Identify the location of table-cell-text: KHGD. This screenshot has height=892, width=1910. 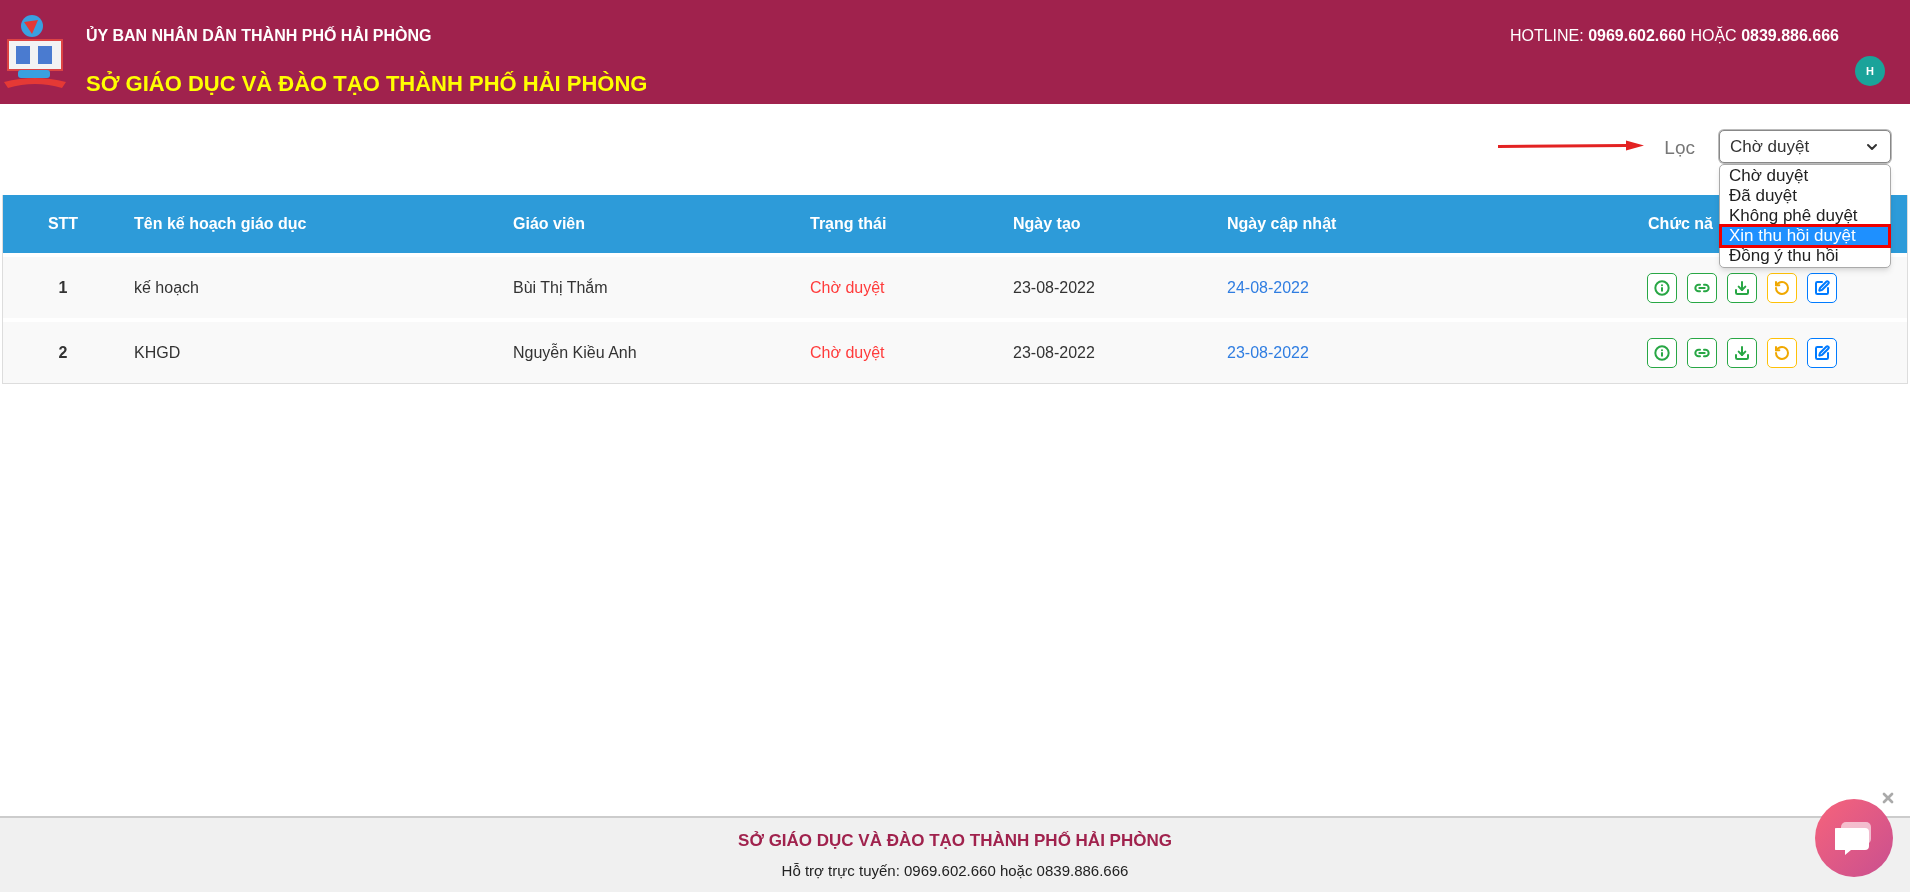
(157, 352).